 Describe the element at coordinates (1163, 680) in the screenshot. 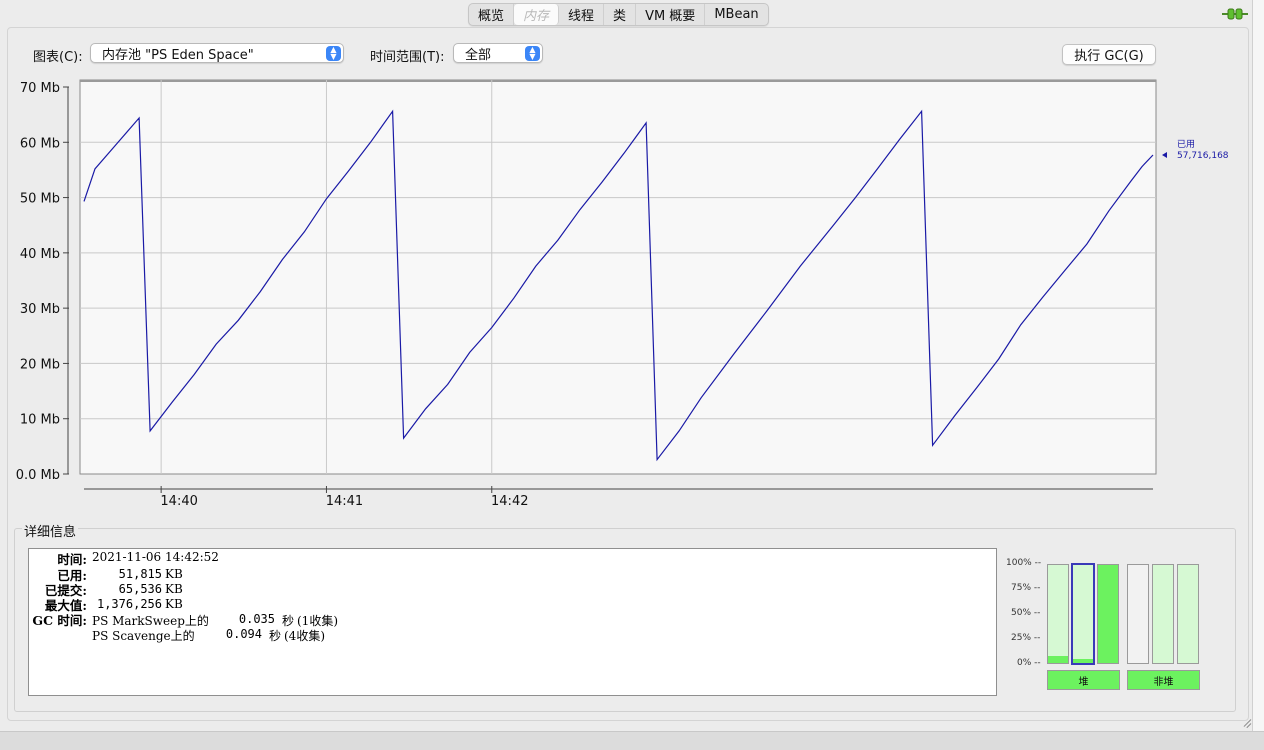

I see `nonheap-label-button: 非堆` at that location.